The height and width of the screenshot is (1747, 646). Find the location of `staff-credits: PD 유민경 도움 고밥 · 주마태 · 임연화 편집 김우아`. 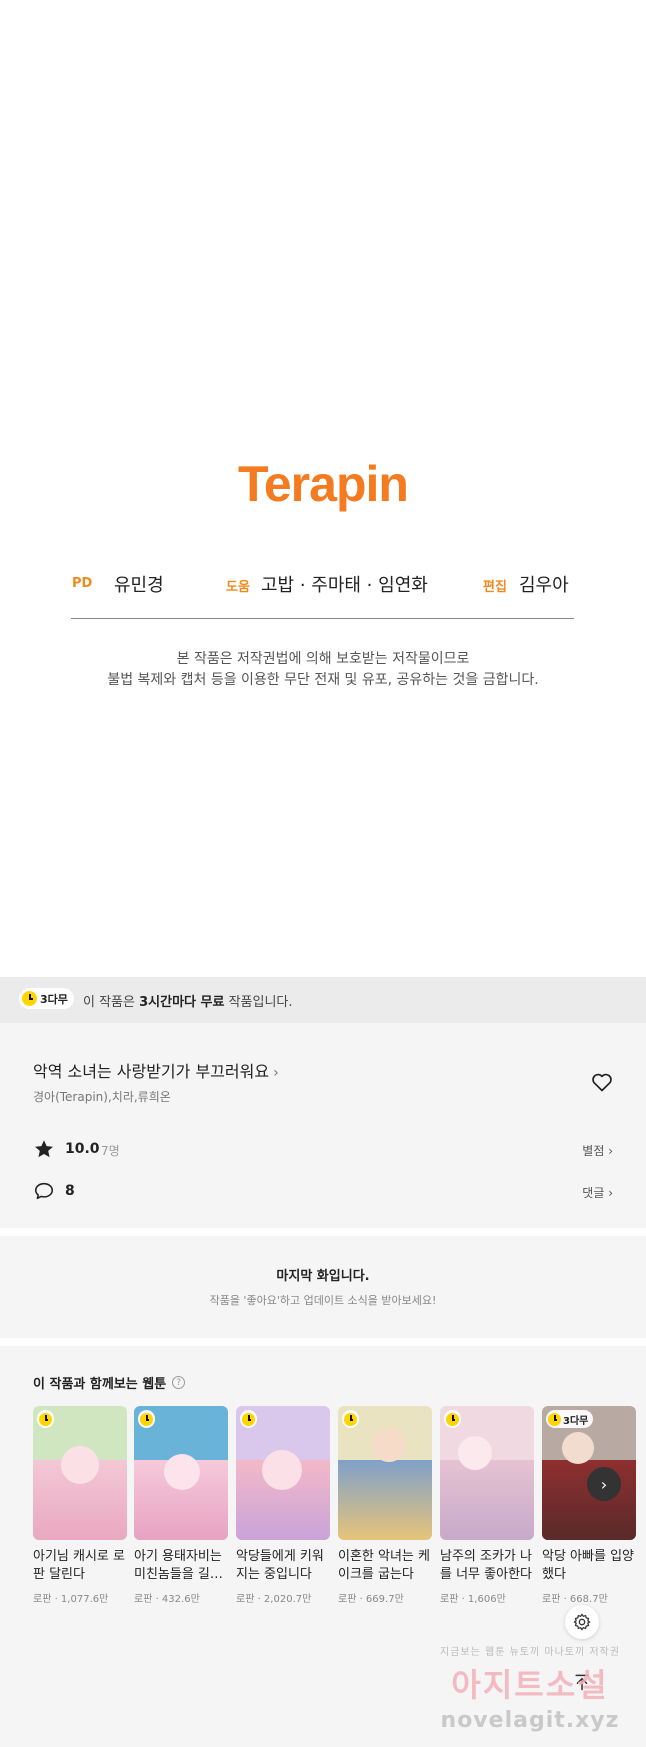

staff-credits: PD 유민경 도움 고밥 · 주마태 · 임연화 편집 김우아 is located at coordinates (323, 584).